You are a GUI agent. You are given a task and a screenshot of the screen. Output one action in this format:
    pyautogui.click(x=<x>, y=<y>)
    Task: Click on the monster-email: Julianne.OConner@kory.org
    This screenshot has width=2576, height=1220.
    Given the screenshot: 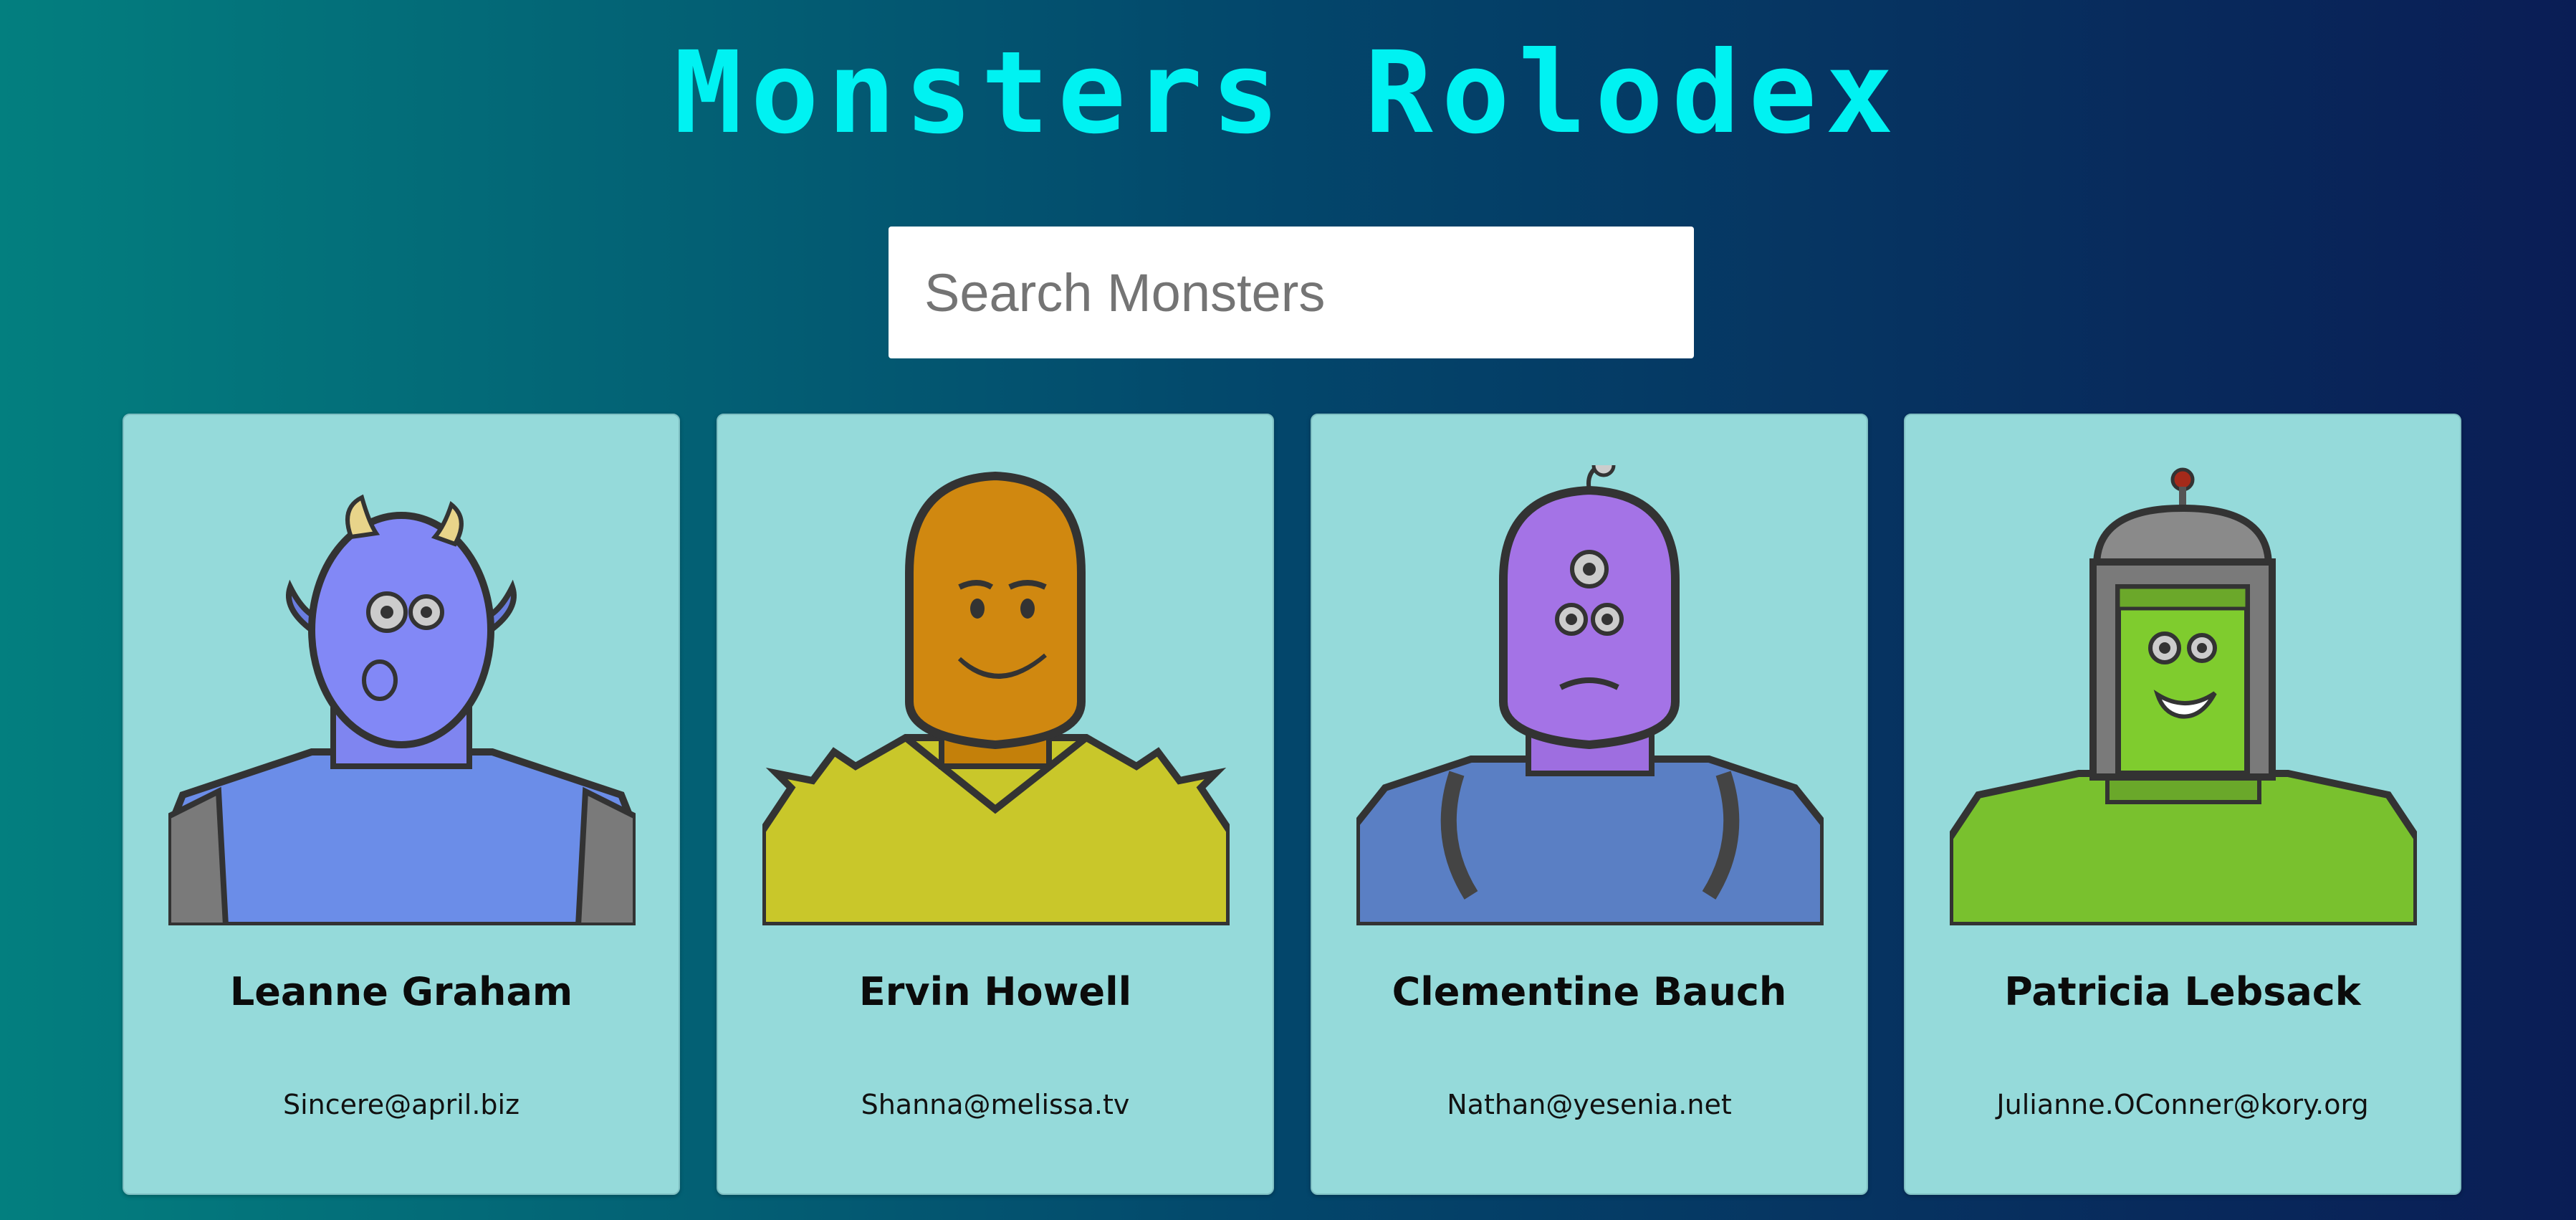 What is the action you would take?
    pyautogui.click(x=2182, y=1104)
    